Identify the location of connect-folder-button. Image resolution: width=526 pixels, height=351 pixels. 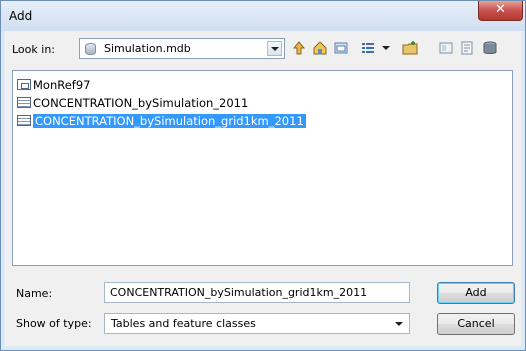
(341, 48).